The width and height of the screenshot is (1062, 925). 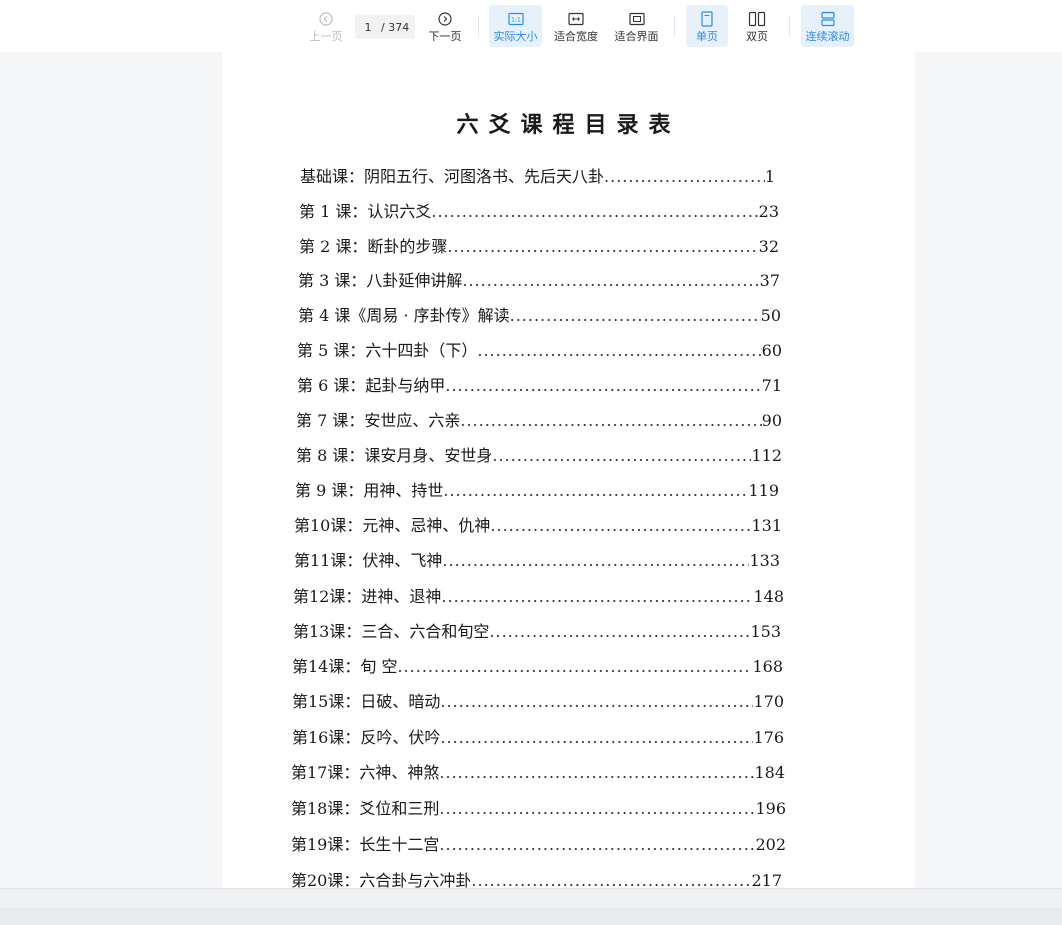 I want to click on double-page-label: 双页, so click(x=757, y=36).